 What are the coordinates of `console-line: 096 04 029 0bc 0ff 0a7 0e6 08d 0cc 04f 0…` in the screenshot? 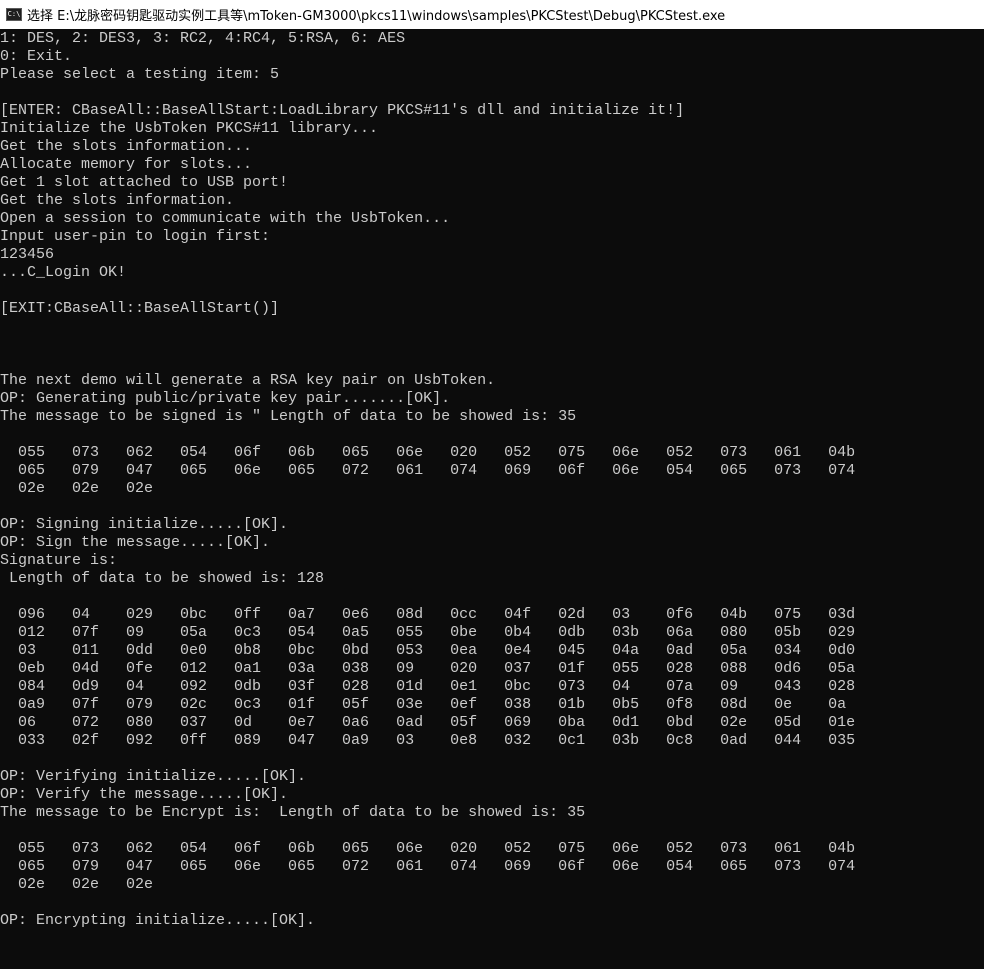 It's located at (428, 614).